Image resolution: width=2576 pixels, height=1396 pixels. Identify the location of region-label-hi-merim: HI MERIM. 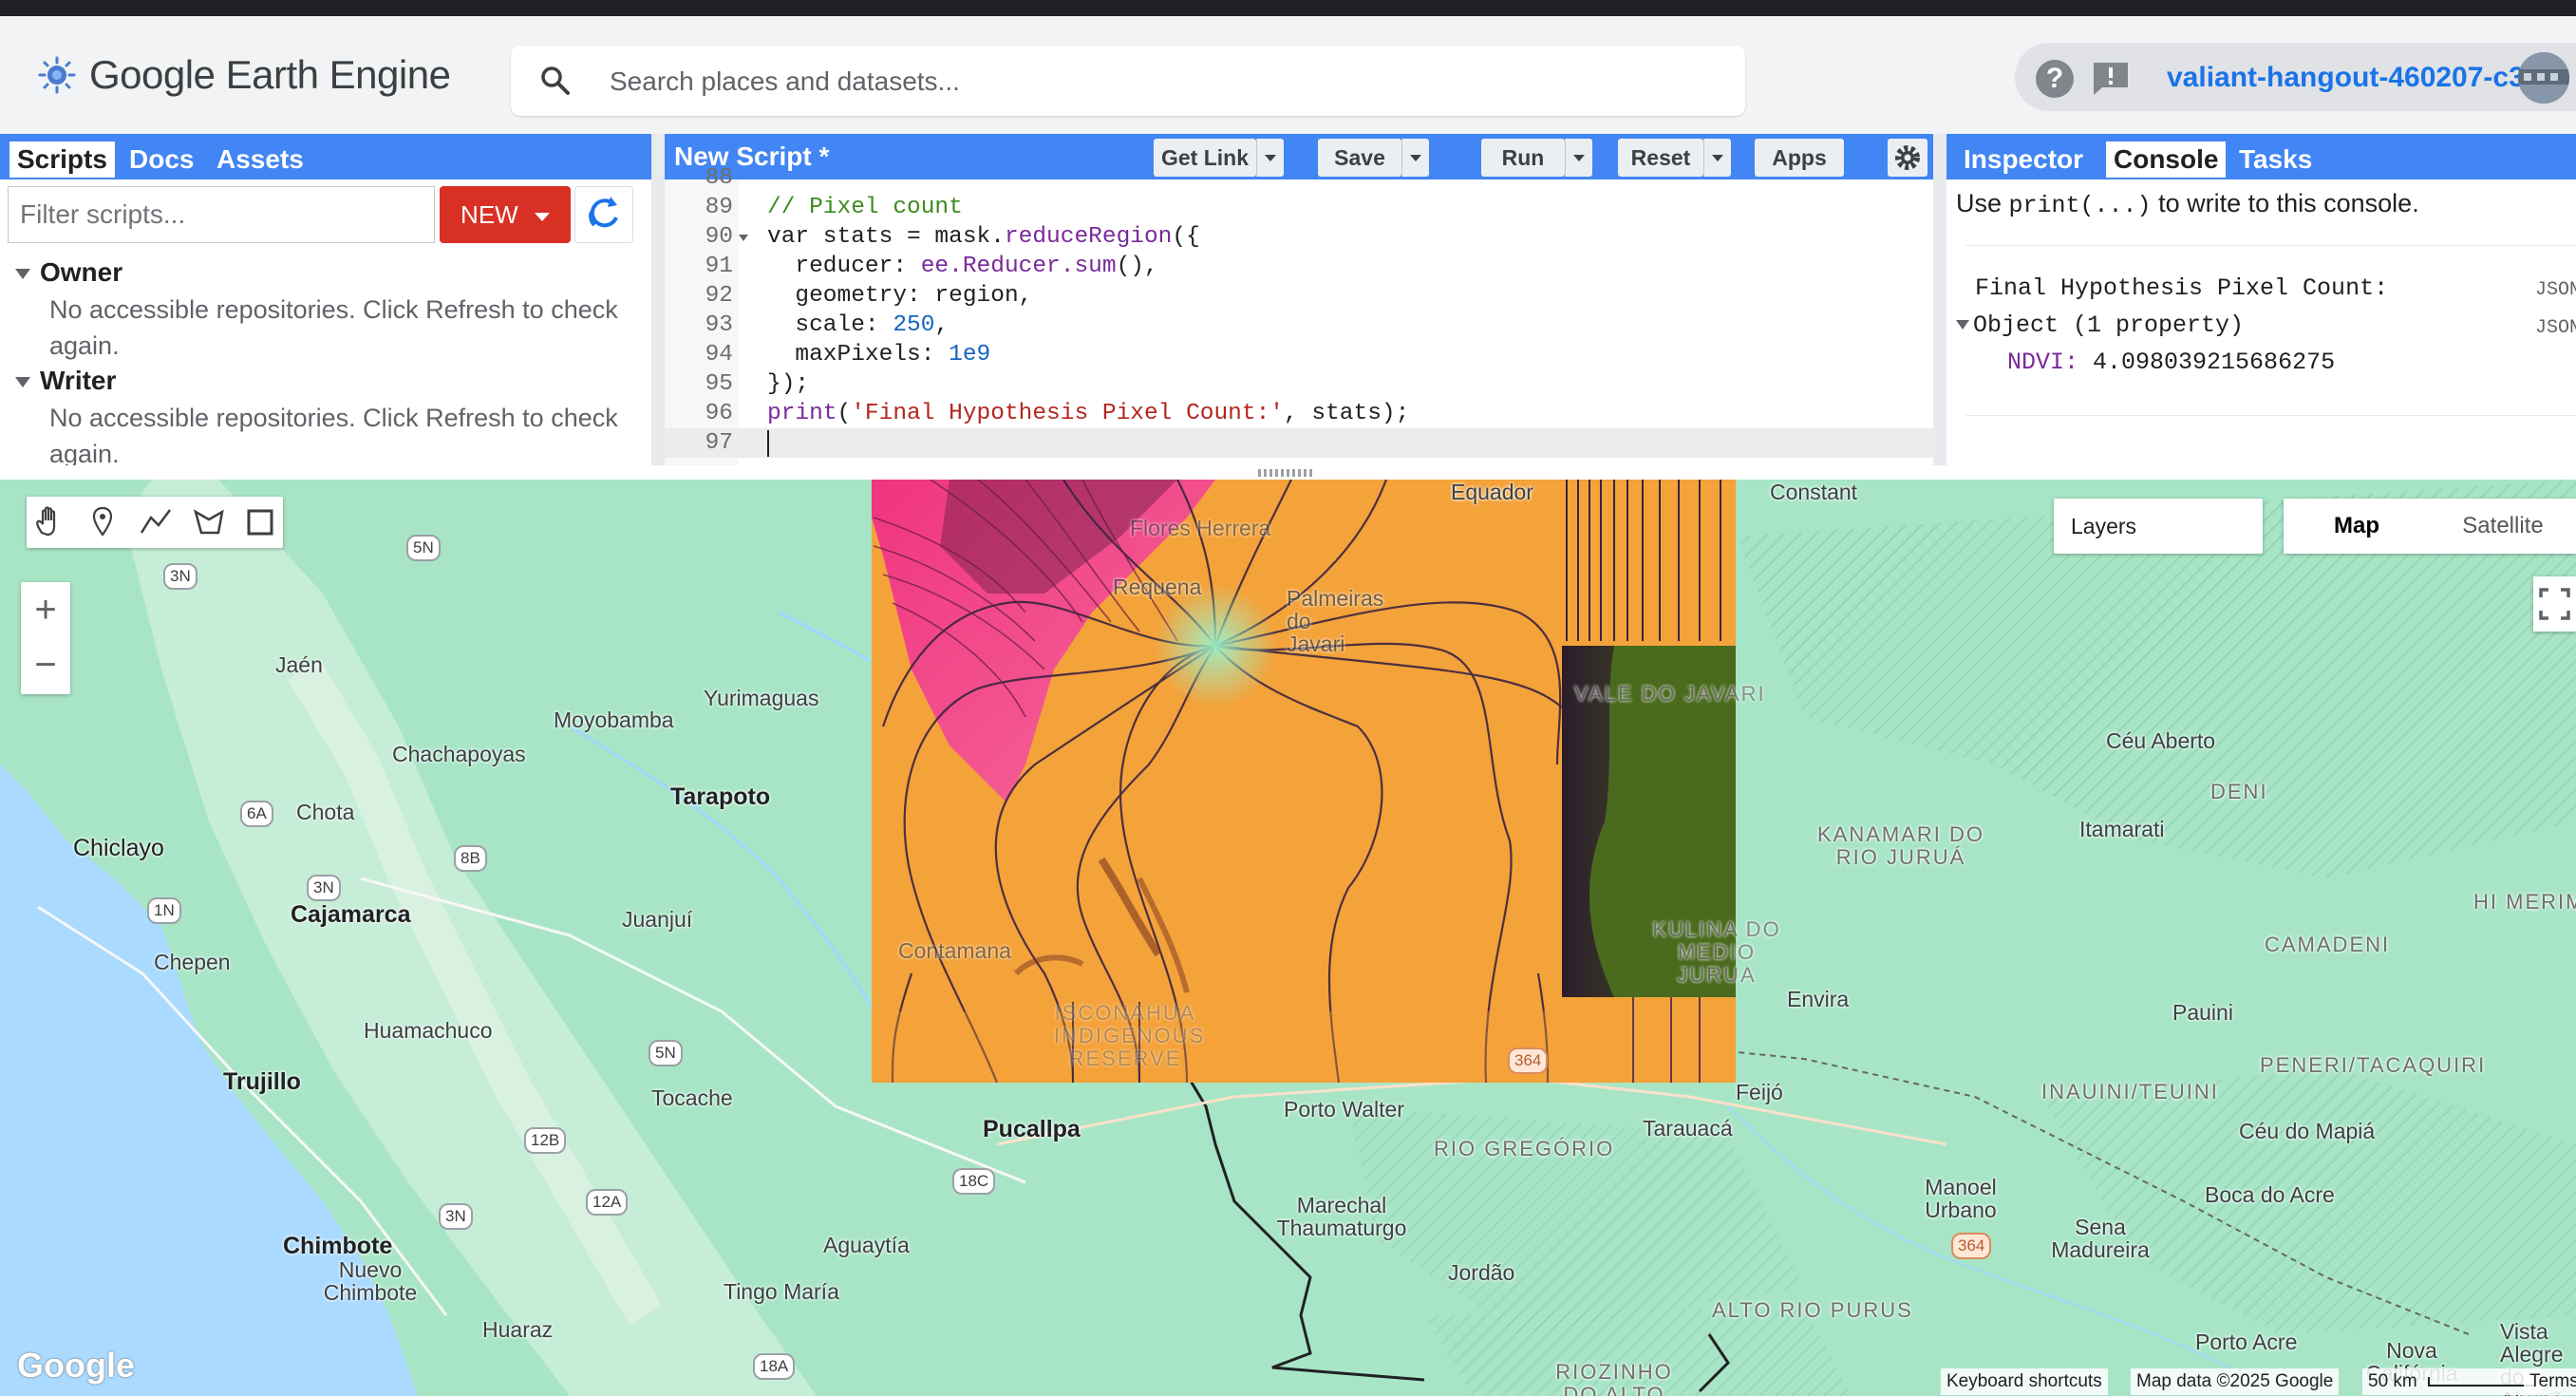
(2524, 902).